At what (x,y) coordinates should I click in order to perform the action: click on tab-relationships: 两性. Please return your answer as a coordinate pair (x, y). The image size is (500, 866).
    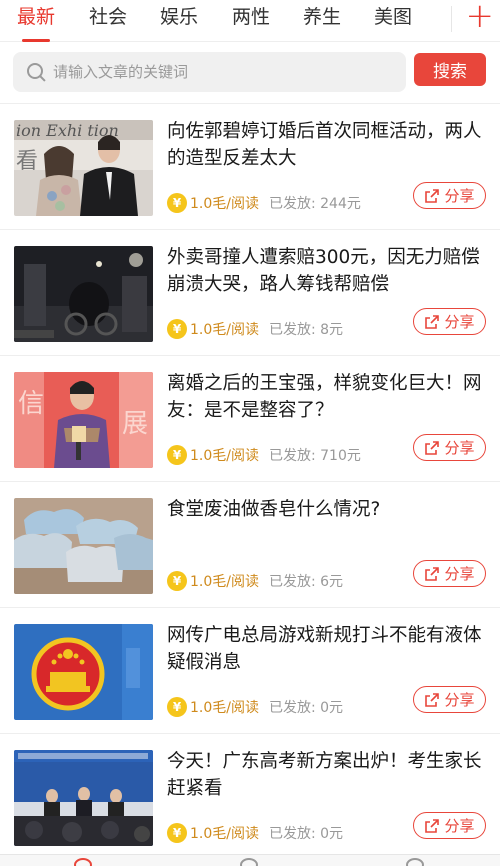
    Looking at the image, I should click on (251, 21).